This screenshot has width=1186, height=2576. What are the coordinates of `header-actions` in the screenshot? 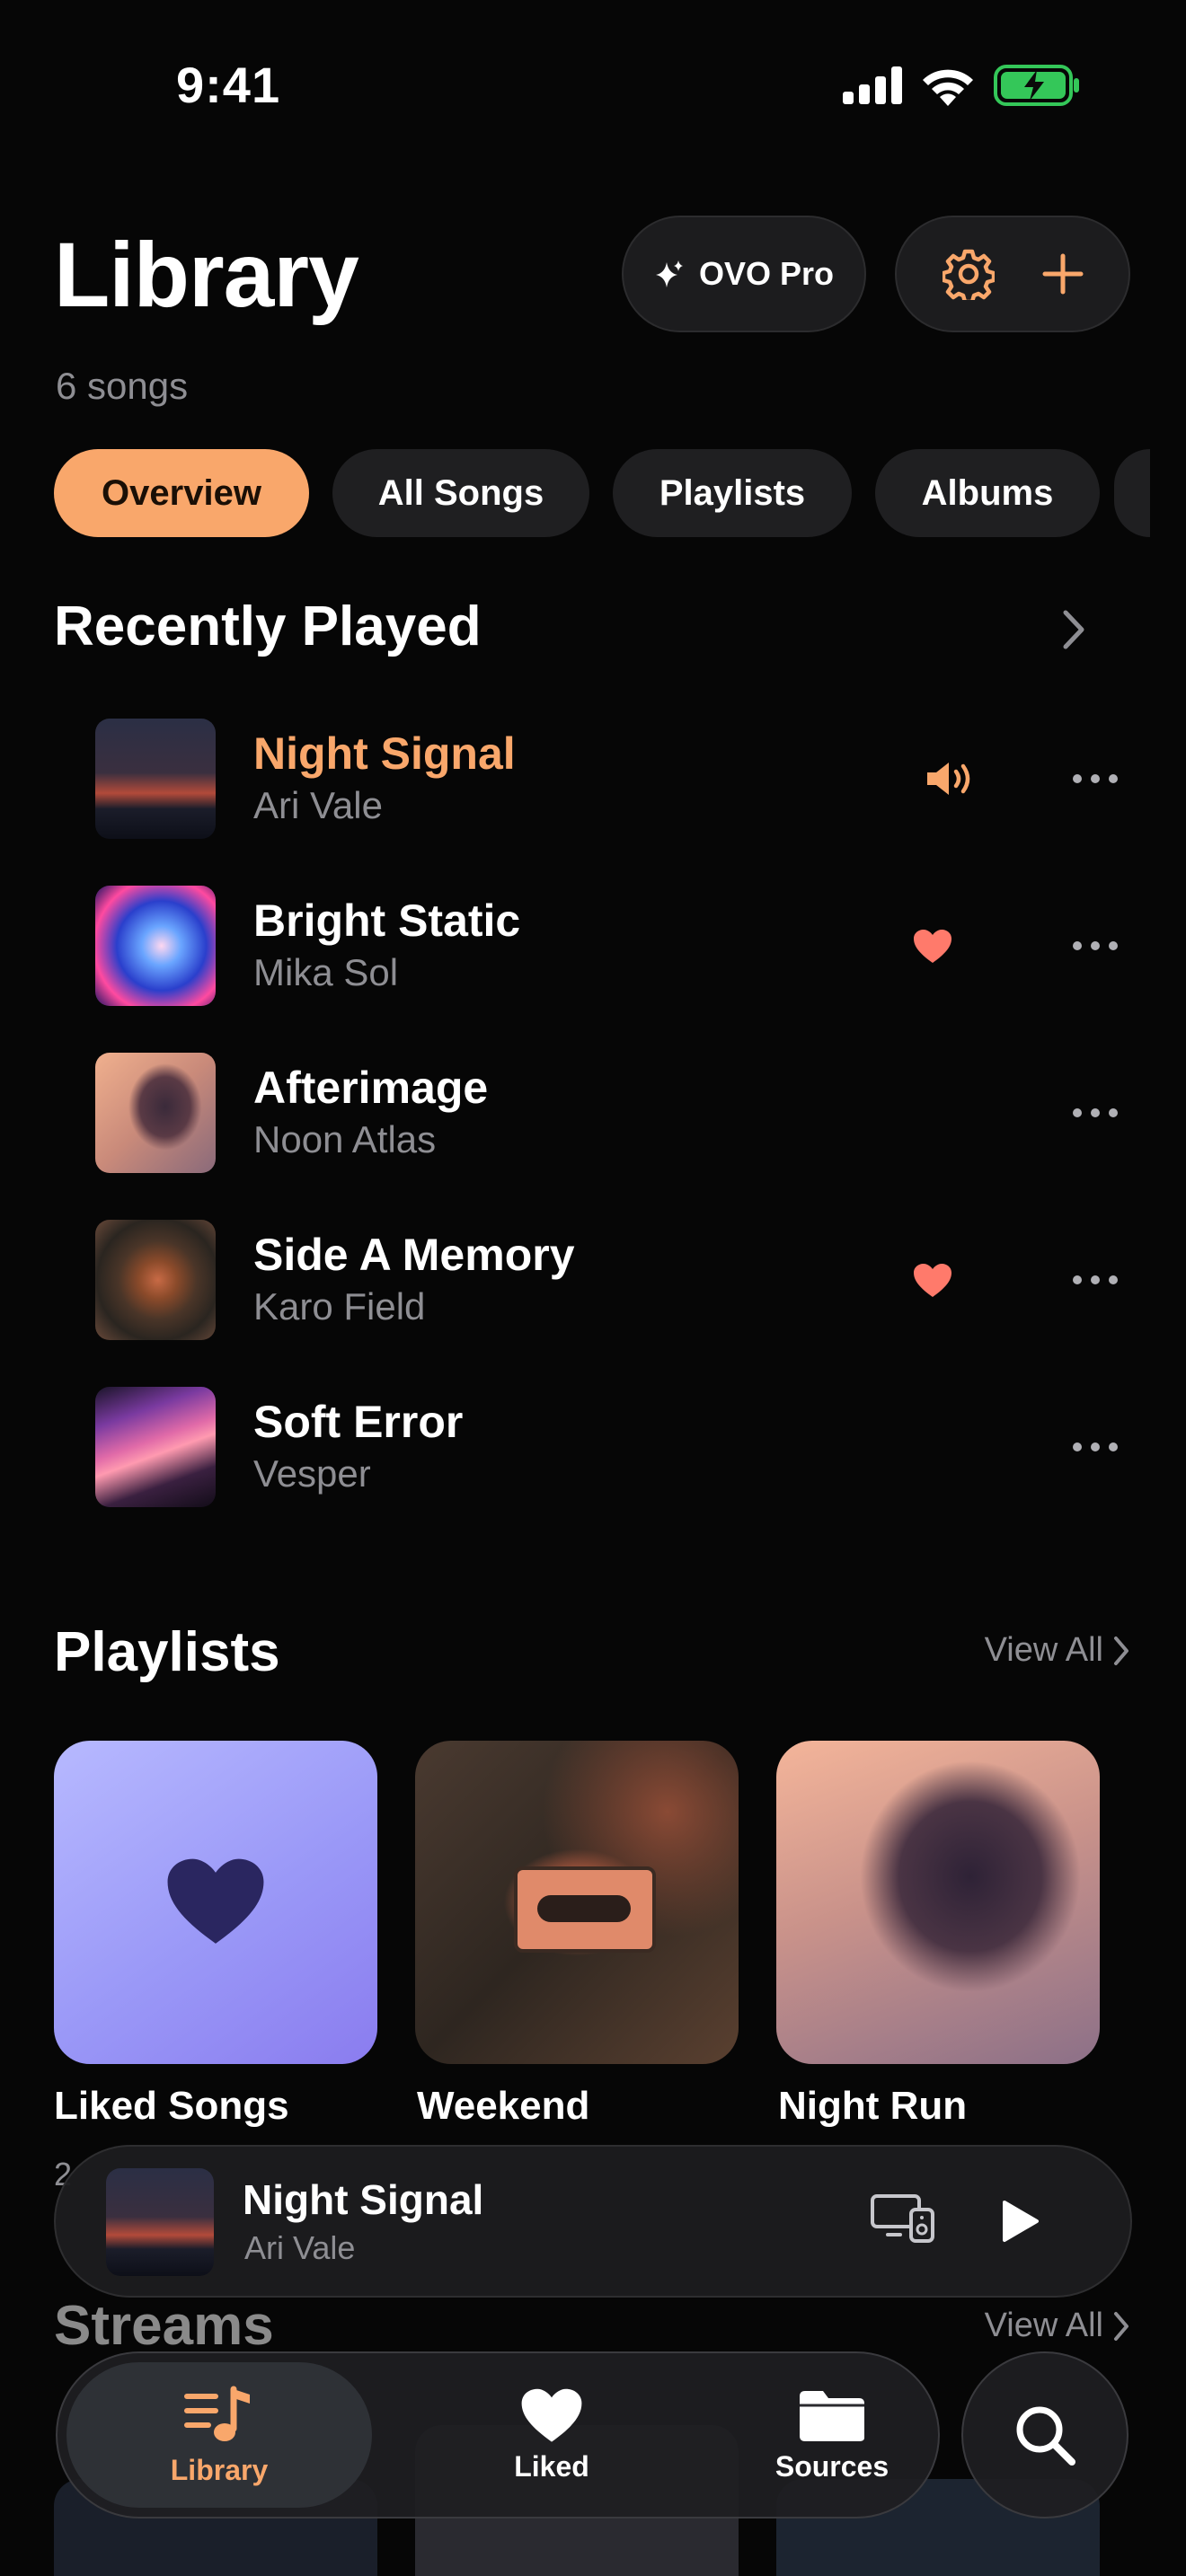 It's located at (1013, 274).